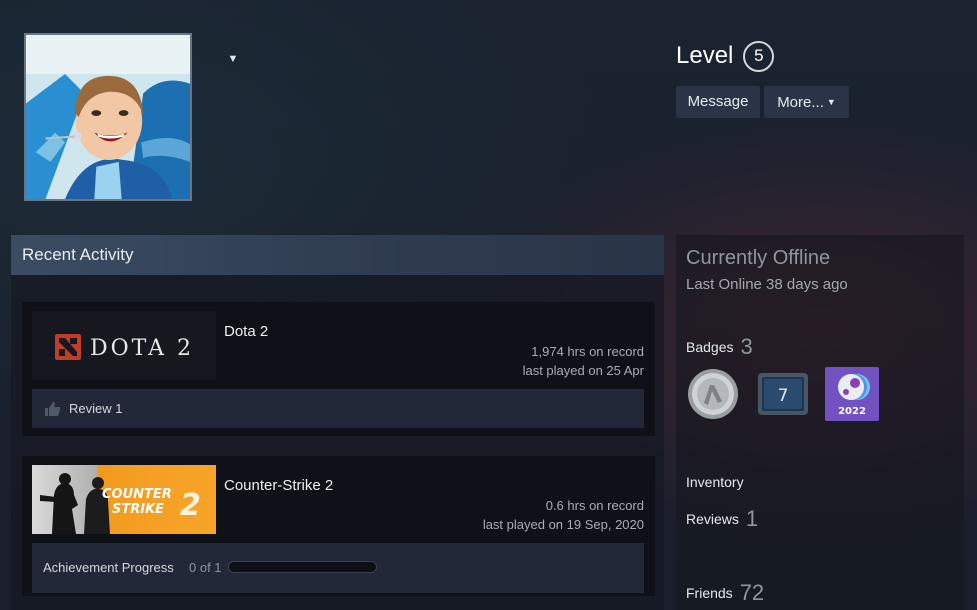  I want to click on message-button: Message, so click(718, 102).